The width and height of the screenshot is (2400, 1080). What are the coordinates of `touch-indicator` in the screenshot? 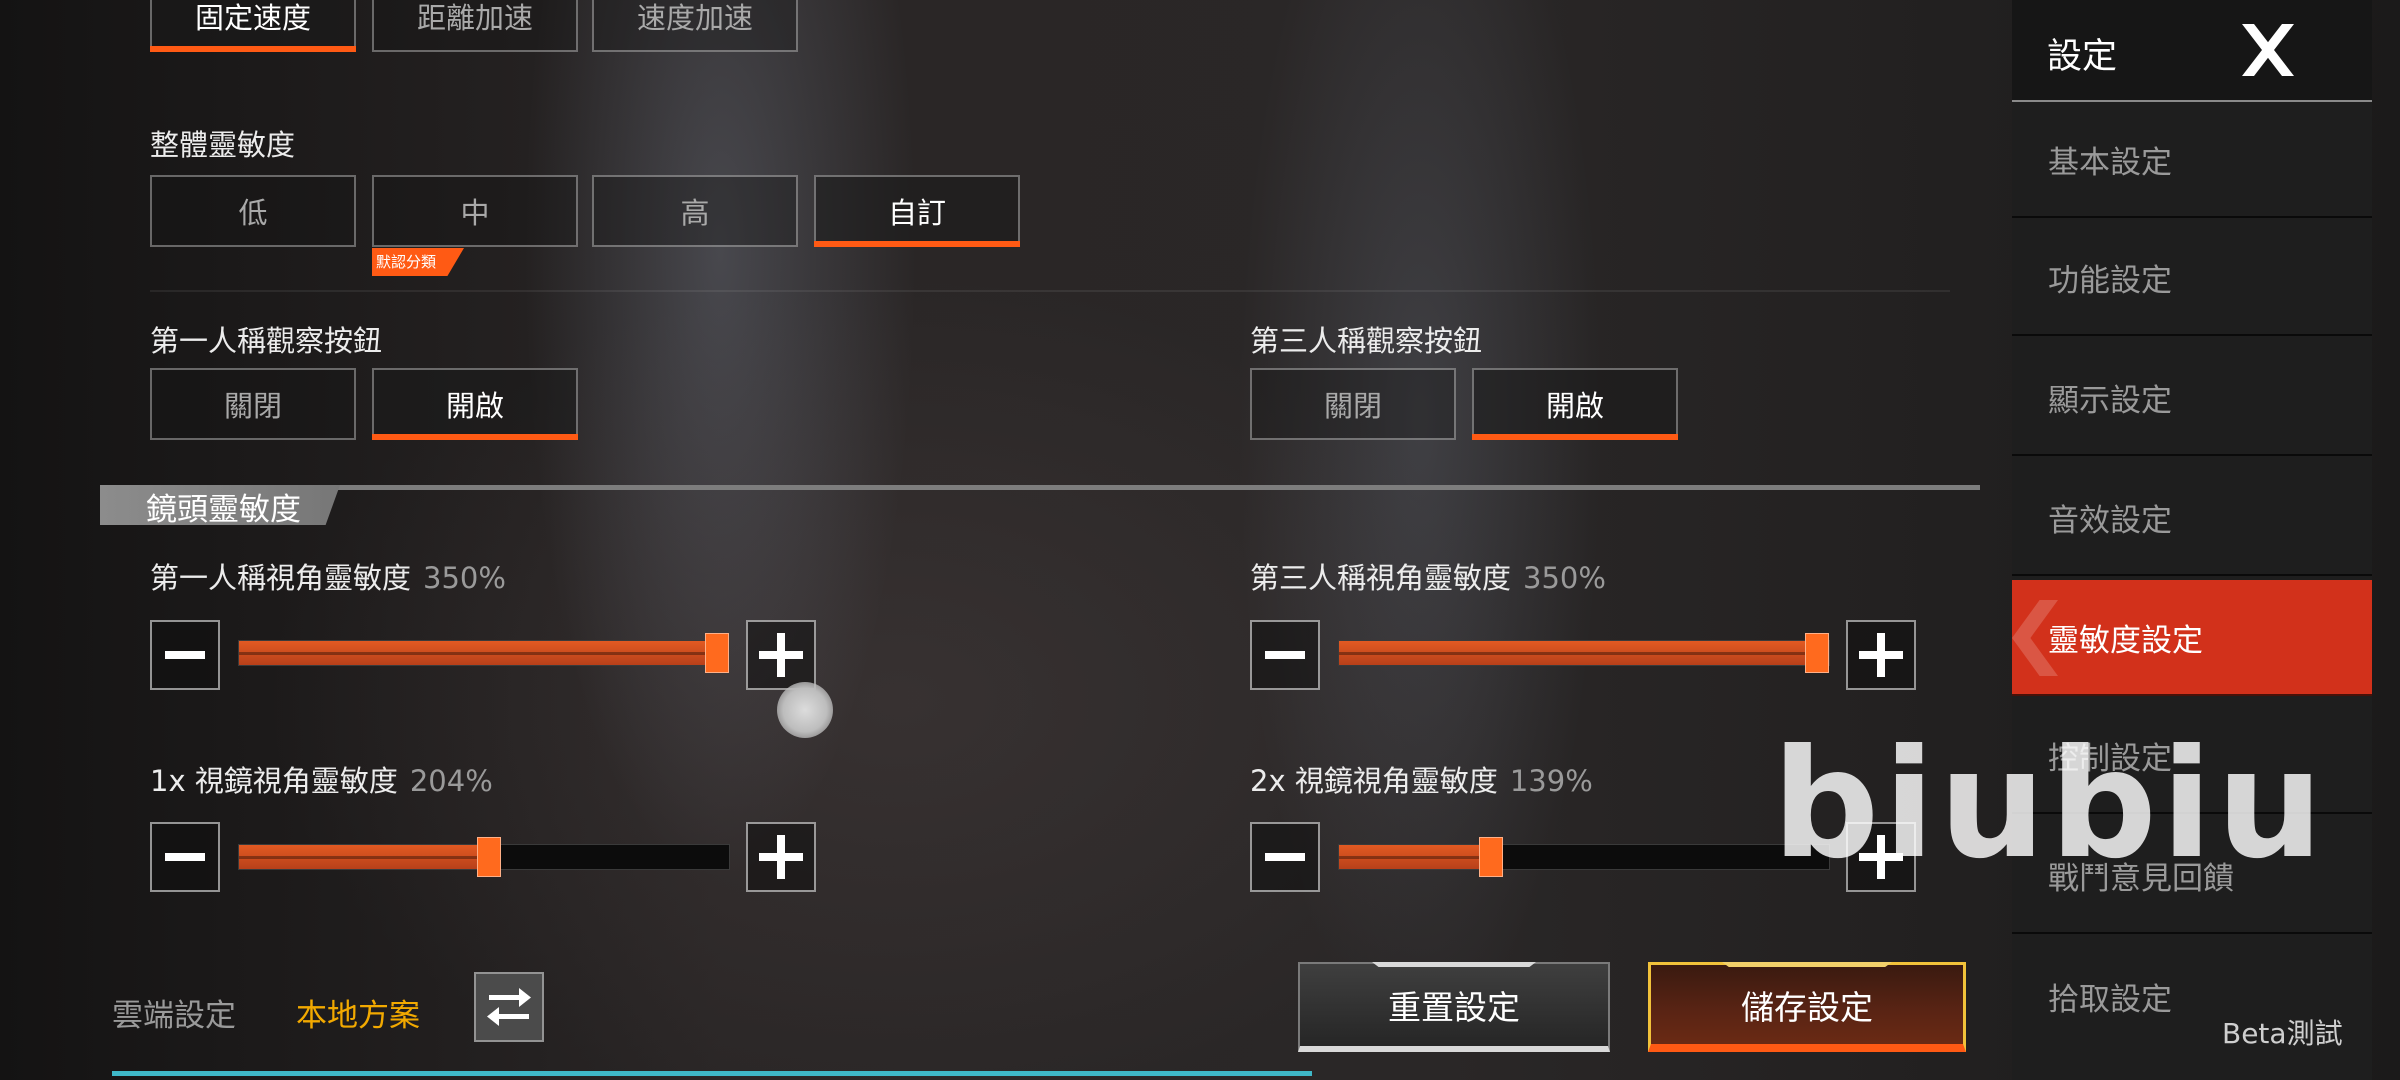 It's located at (805, 710).